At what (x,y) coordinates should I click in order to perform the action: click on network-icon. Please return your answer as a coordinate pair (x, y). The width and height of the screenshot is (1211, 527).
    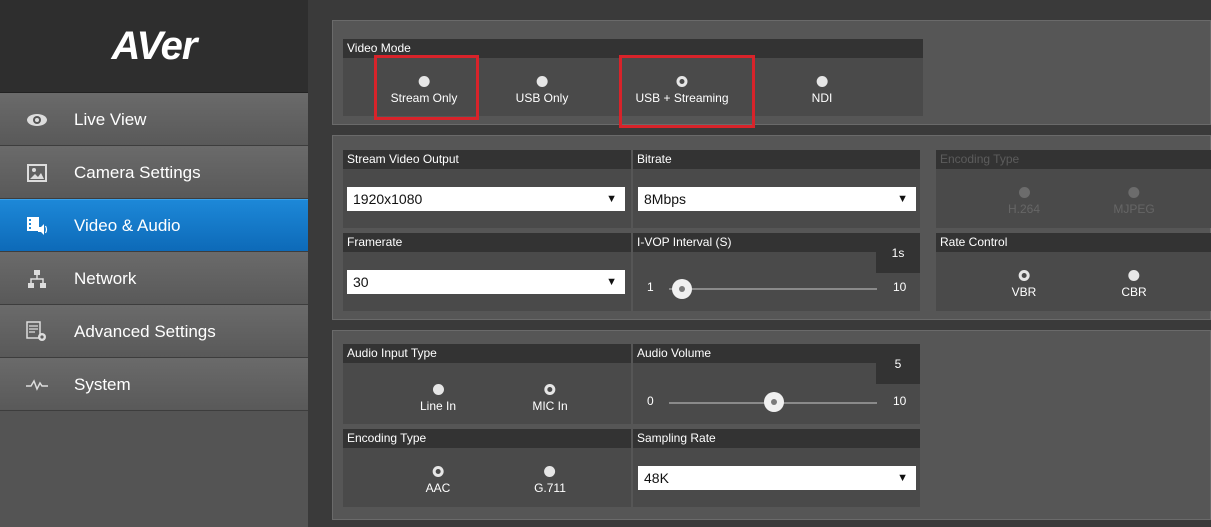
    Looking at the image, I should click on (37, 279).